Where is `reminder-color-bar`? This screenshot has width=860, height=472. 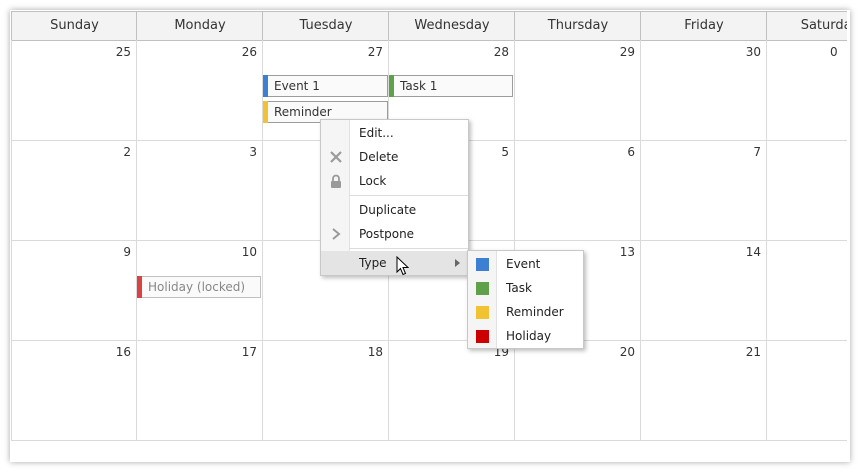
reminder-color-bar is located at coordinates (265, 112).